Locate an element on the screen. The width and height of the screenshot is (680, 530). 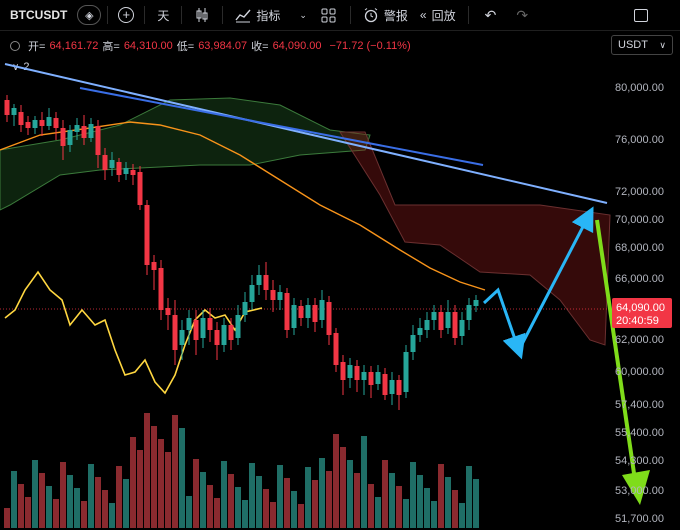
undo-button: ↶ is located at coordinates (491, 15).